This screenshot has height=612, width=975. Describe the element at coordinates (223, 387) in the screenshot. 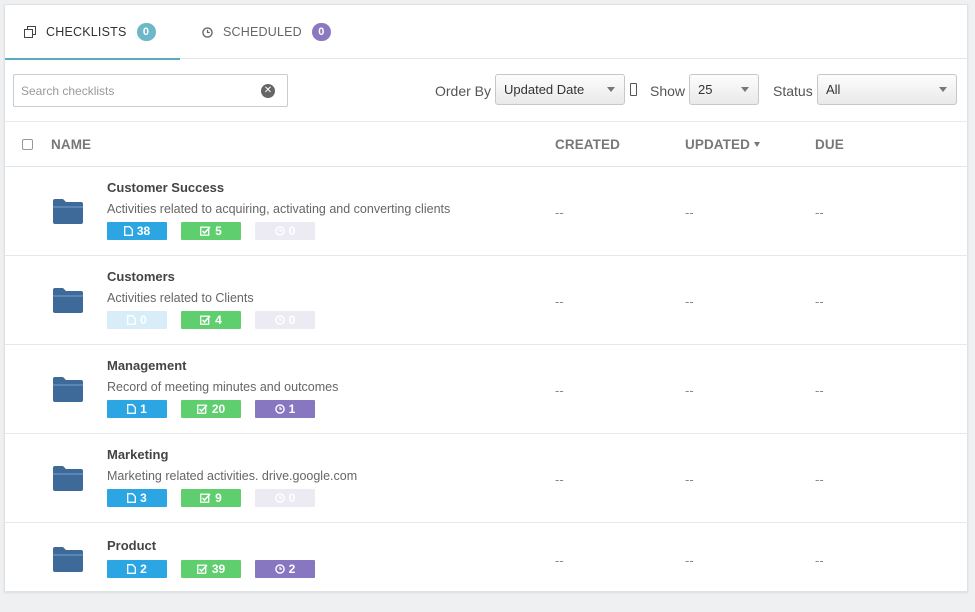

I see `row-description: Record of meeting minutes and outcomes` at that location.